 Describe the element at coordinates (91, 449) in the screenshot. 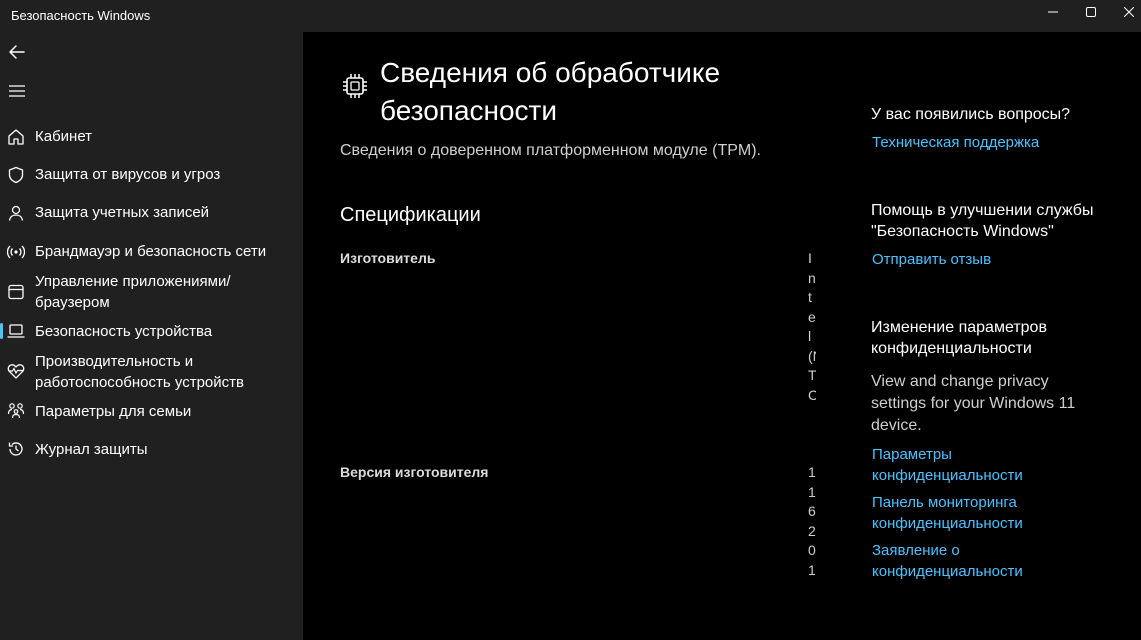

I see `sidebar-item-label: Журнал защиты` at that location.